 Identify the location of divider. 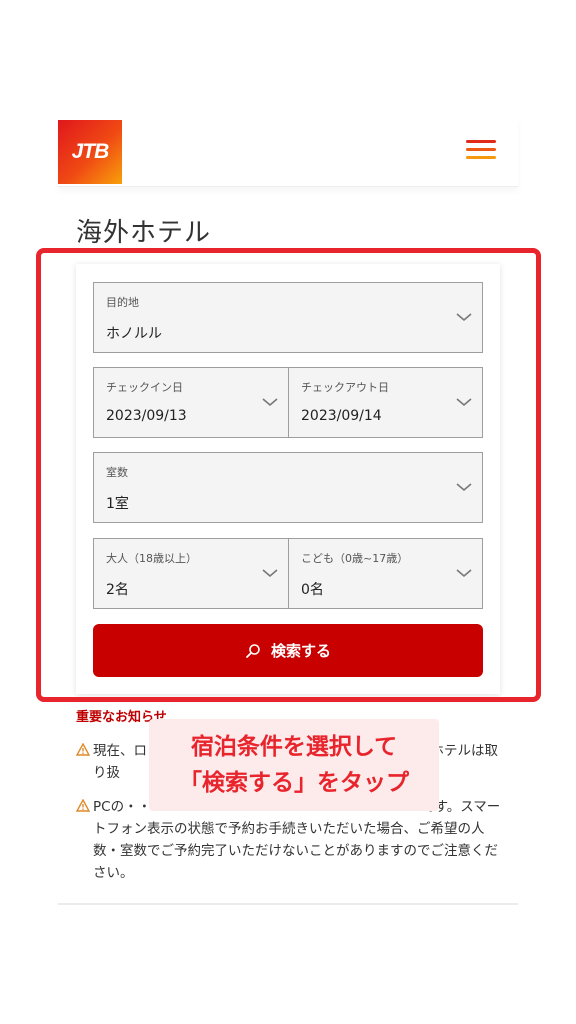
(288, 904).